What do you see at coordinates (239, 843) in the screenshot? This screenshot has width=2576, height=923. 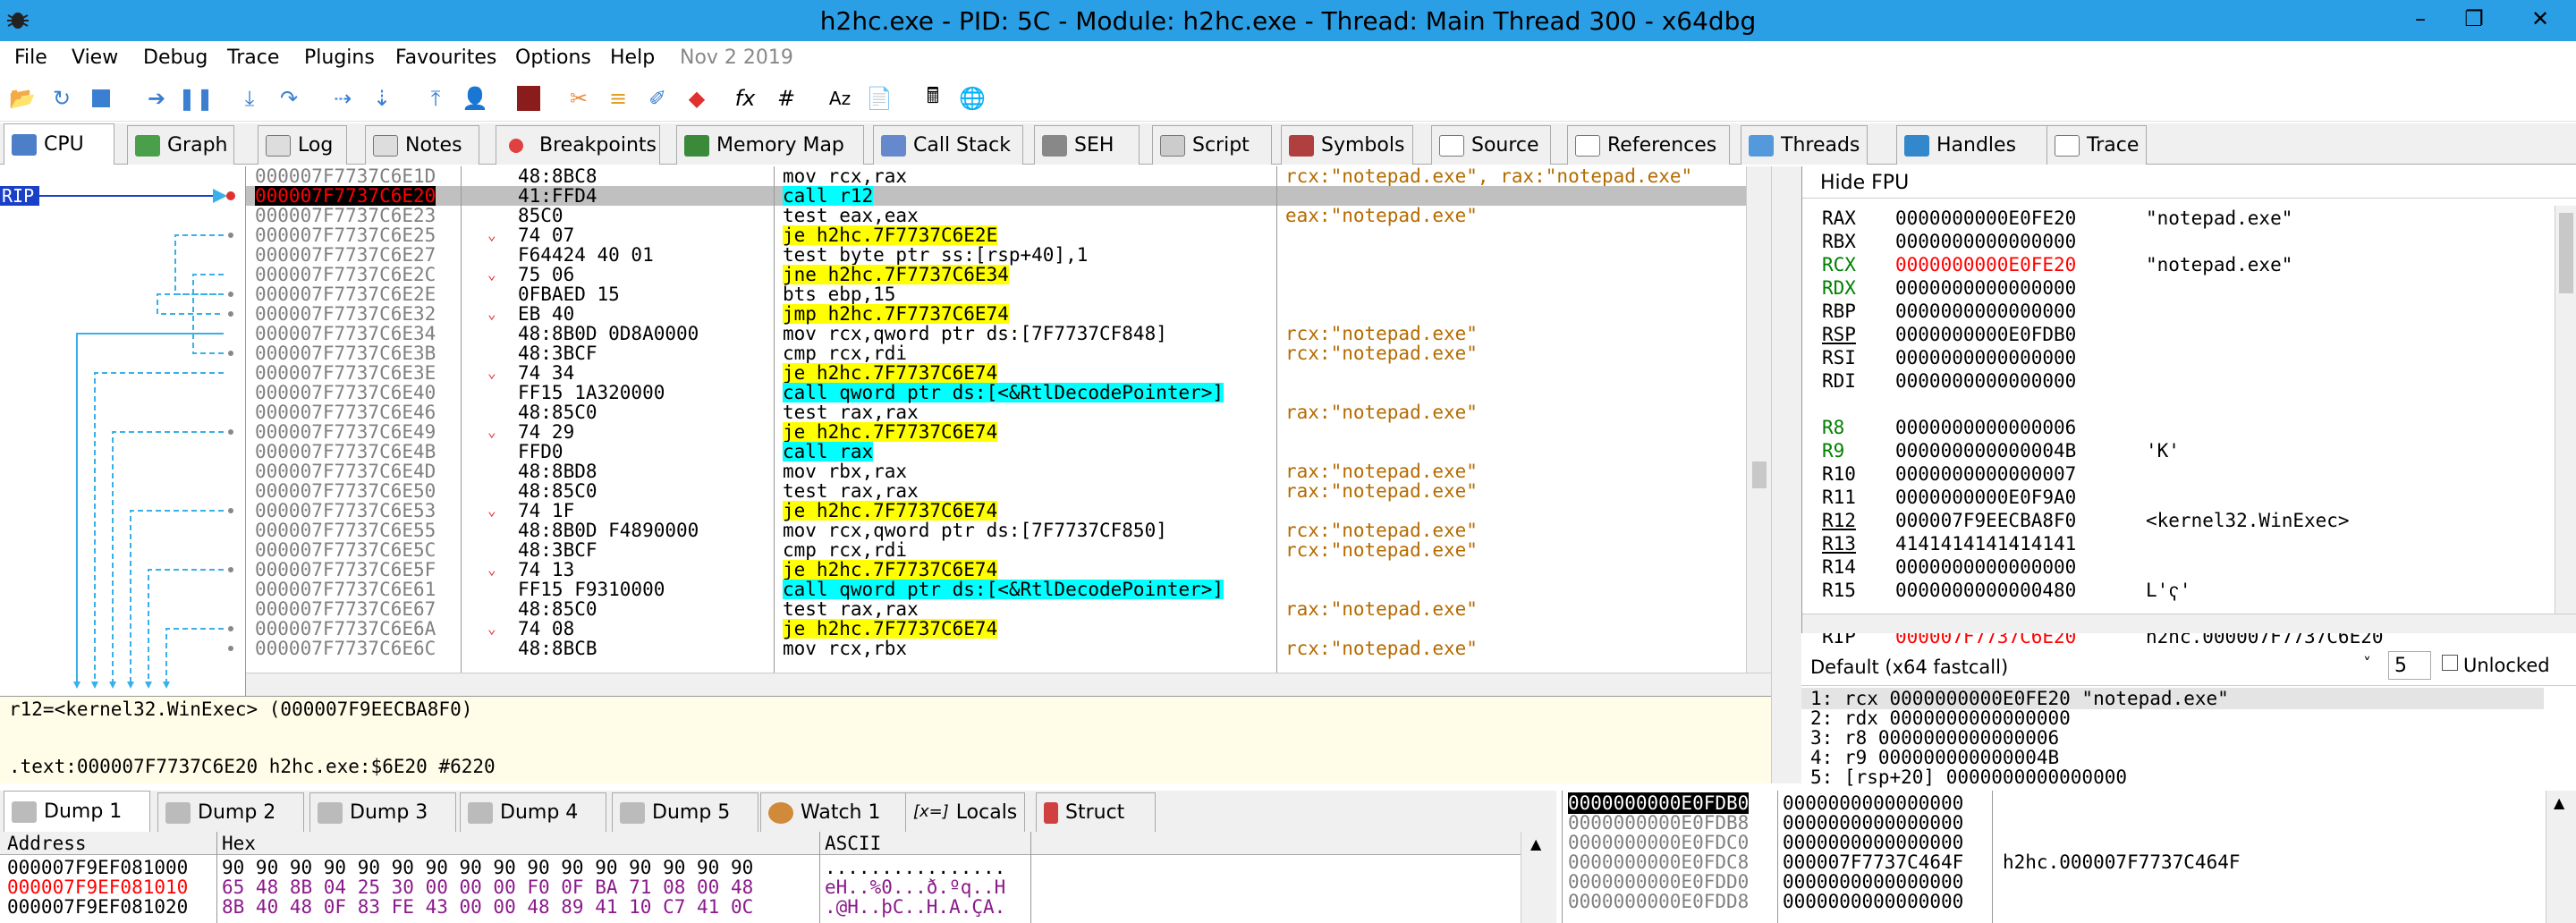 I see `dump-col-hex: Hex` at bounding box center [239, 843].